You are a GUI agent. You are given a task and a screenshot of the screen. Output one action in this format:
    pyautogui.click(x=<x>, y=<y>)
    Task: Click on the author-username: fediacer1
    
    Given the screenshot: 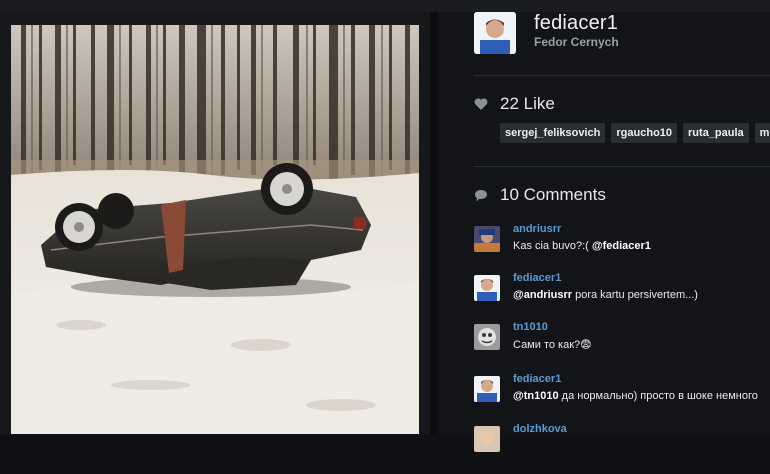 What is the action you would take?
    pyautogui.click(x=576, y=23)
    